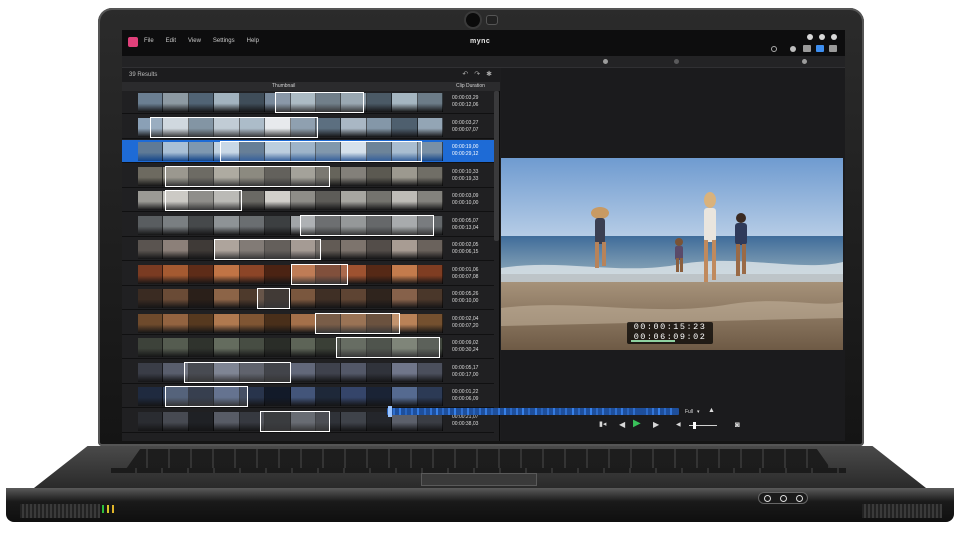 Image resolution: width=960 pixels, height=540 pixels. I want to click on clip-row: 00:00:19,00 00:00:29,12, so click(308, 151).